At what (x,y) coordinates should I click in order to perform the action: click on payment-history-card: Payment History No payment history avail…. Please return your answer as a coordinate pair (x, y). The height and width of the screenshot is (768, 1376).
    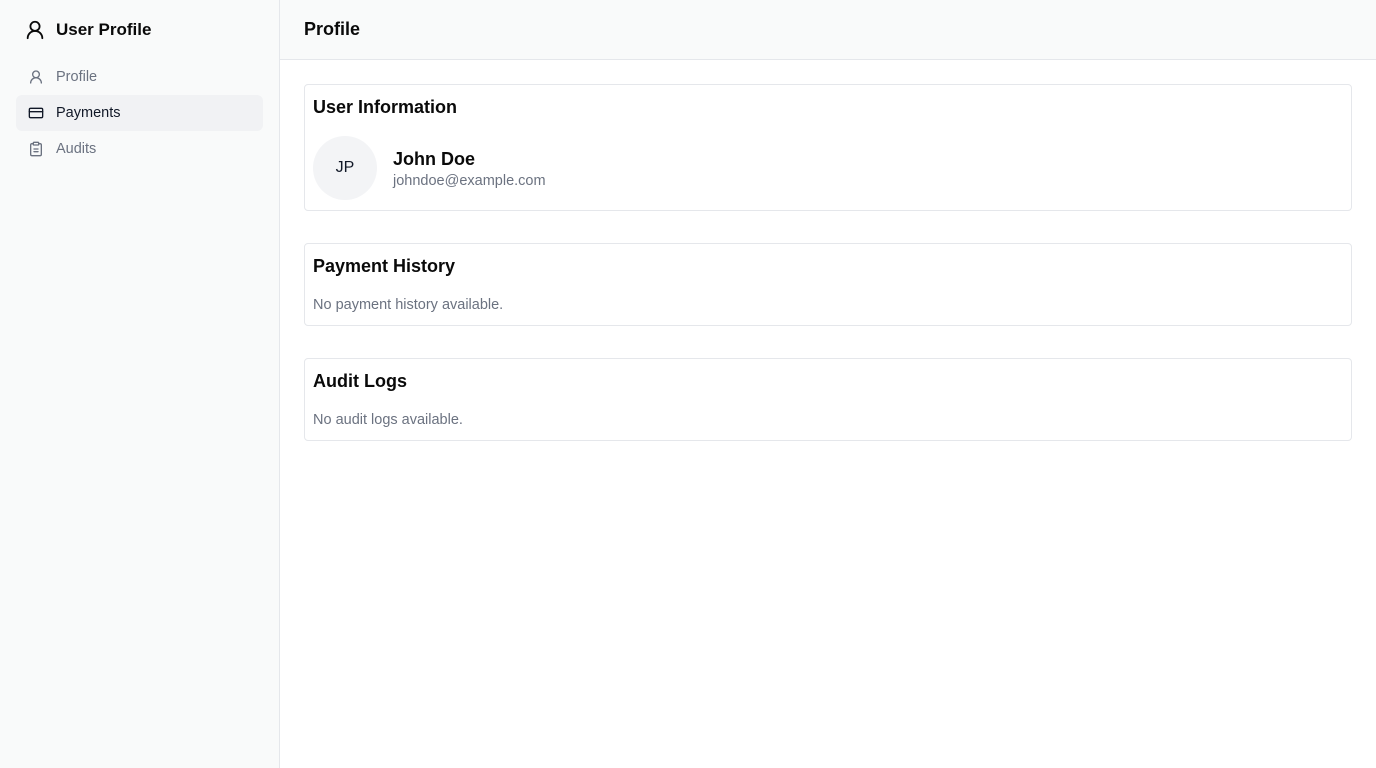
    Looking at the image, I should click on (828, 284).